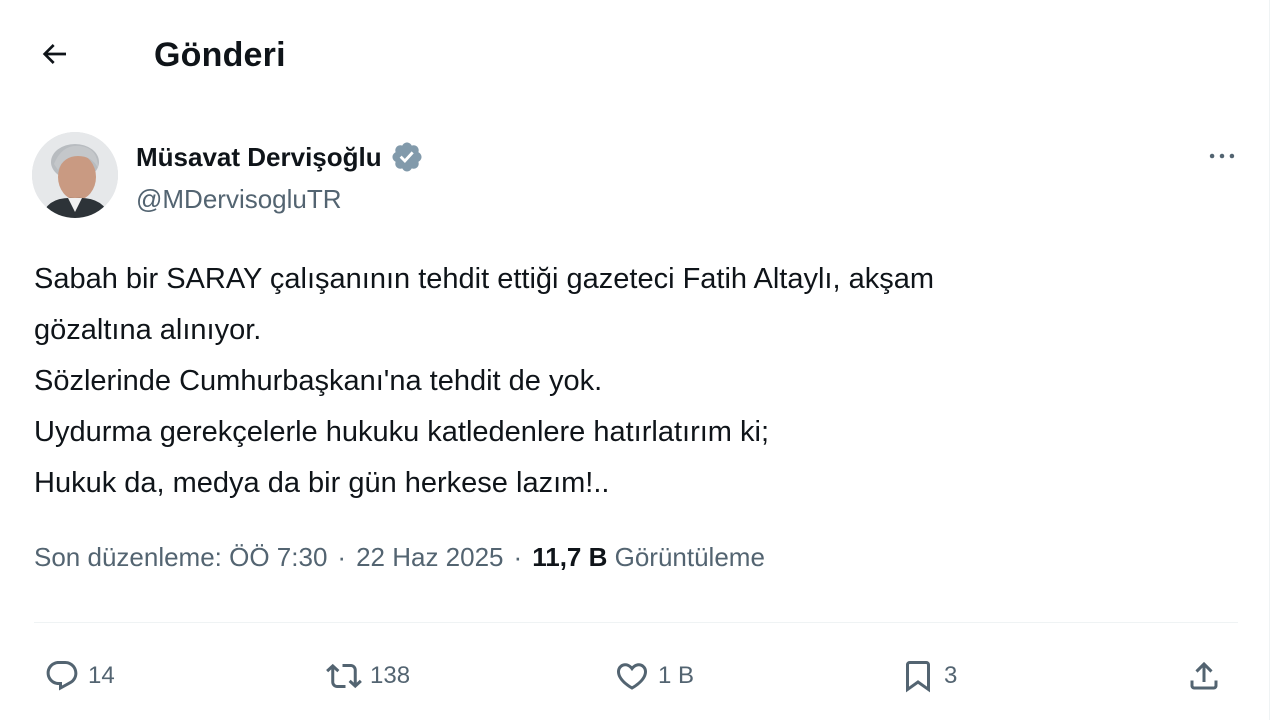  I want to click on page-title: Gönderi, so click(220, 55).